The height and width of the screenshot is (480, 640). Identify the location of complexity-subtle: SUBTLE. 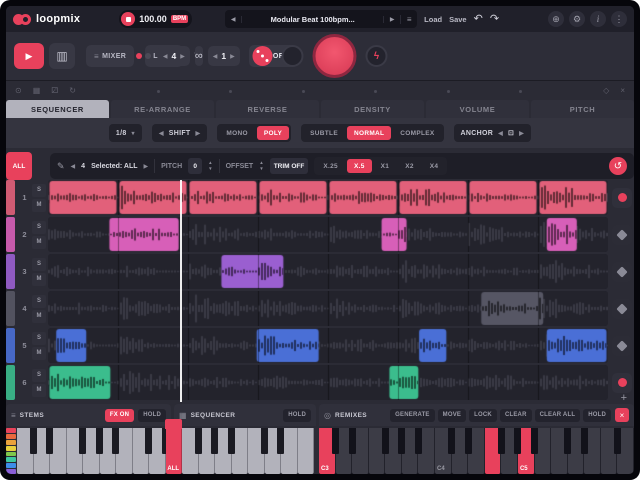
(324, 133).